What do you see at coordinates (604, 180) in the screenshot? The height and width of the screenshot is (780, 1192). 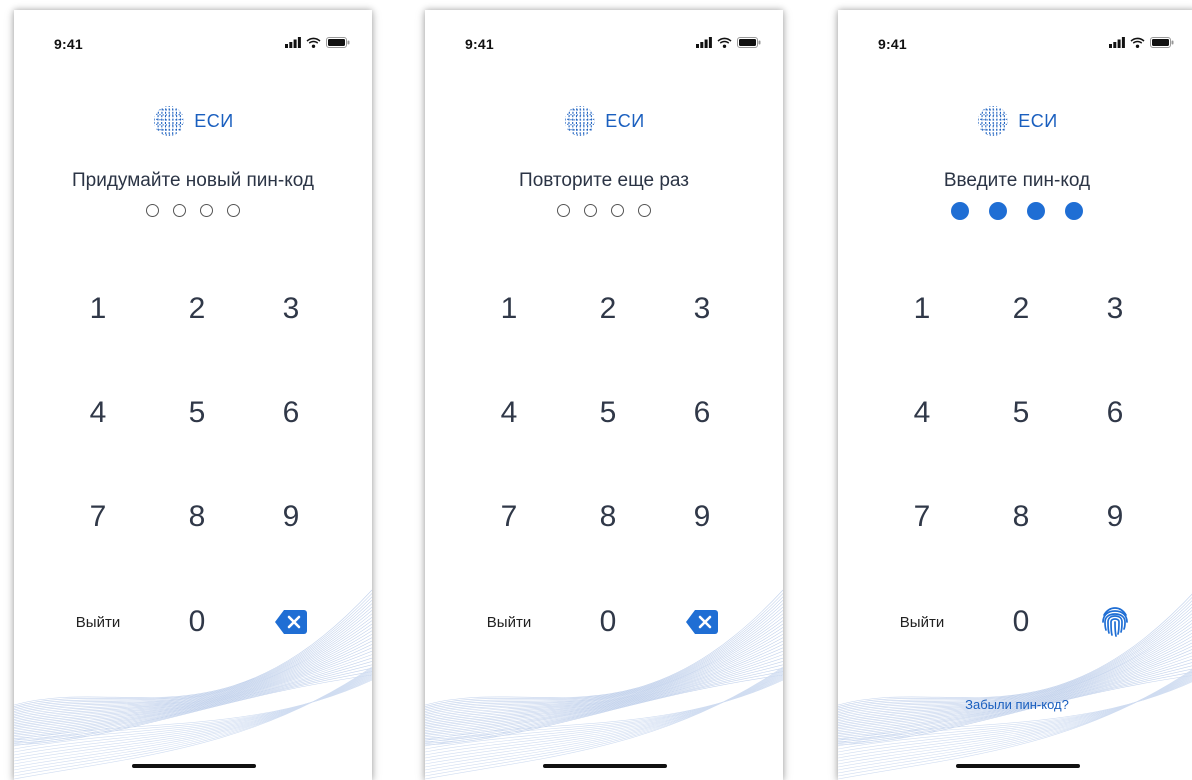 I see `pin-prompt: Повторите еще раз` at bounding box center [604, 180].